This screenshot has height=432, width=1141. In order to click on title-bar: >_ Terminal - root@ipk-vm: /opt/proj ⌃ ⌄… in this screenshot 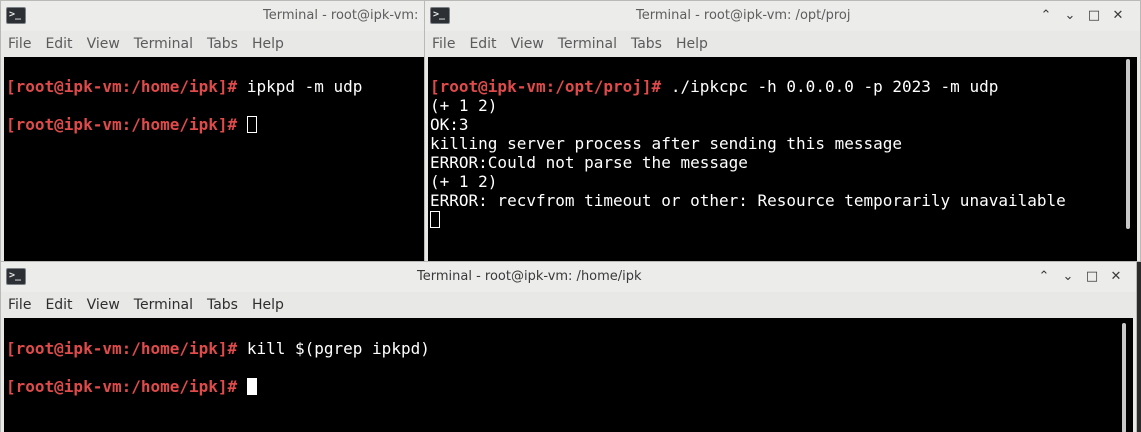, I will do `click(782, 16)`.